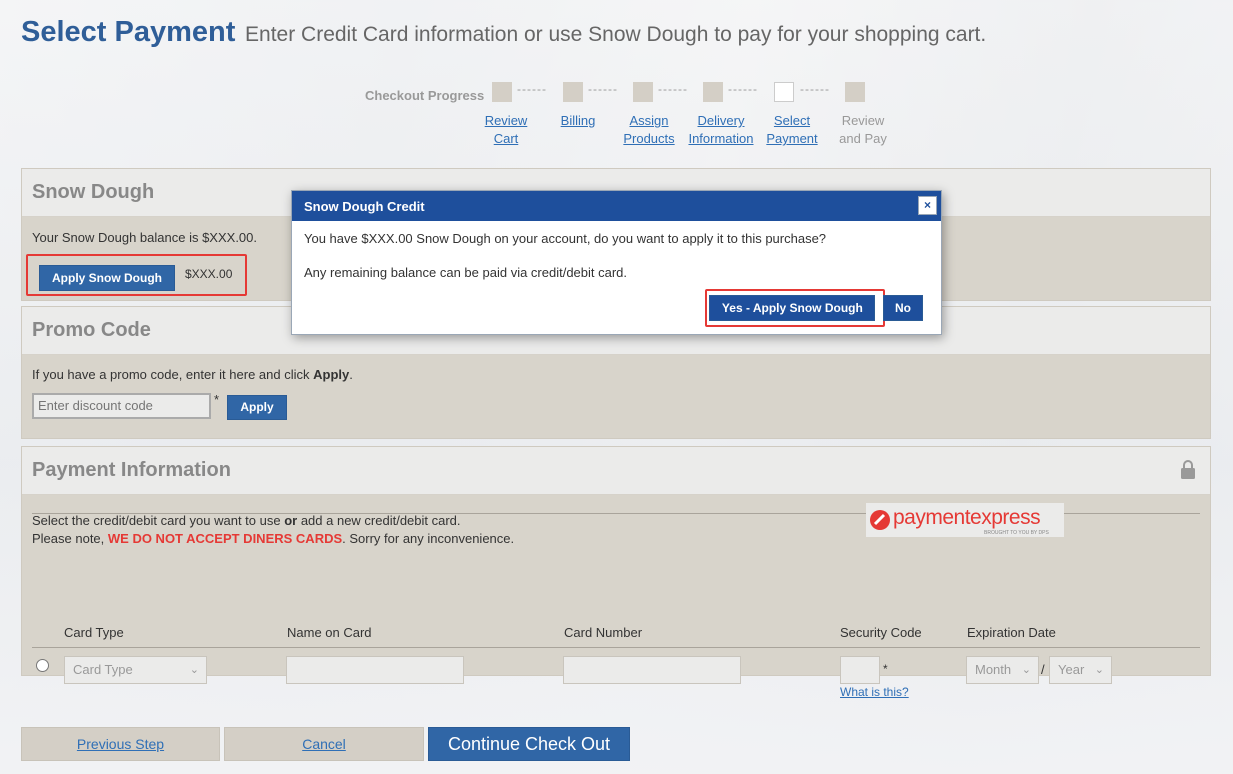  What do you see at coordinates (927, 205) in the screenshot?
I see `close-icon: ×` at bounding box center [927, 205].